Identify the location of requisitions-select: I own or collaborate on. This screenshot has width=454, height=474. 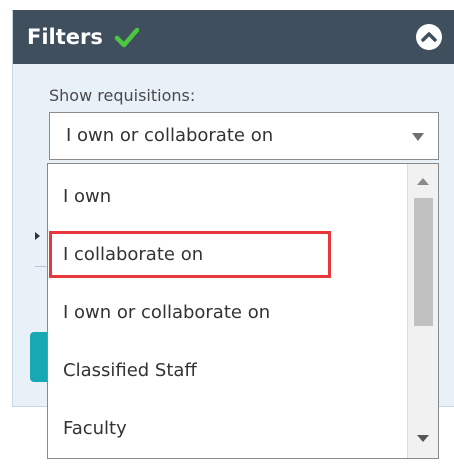
(244, 136).